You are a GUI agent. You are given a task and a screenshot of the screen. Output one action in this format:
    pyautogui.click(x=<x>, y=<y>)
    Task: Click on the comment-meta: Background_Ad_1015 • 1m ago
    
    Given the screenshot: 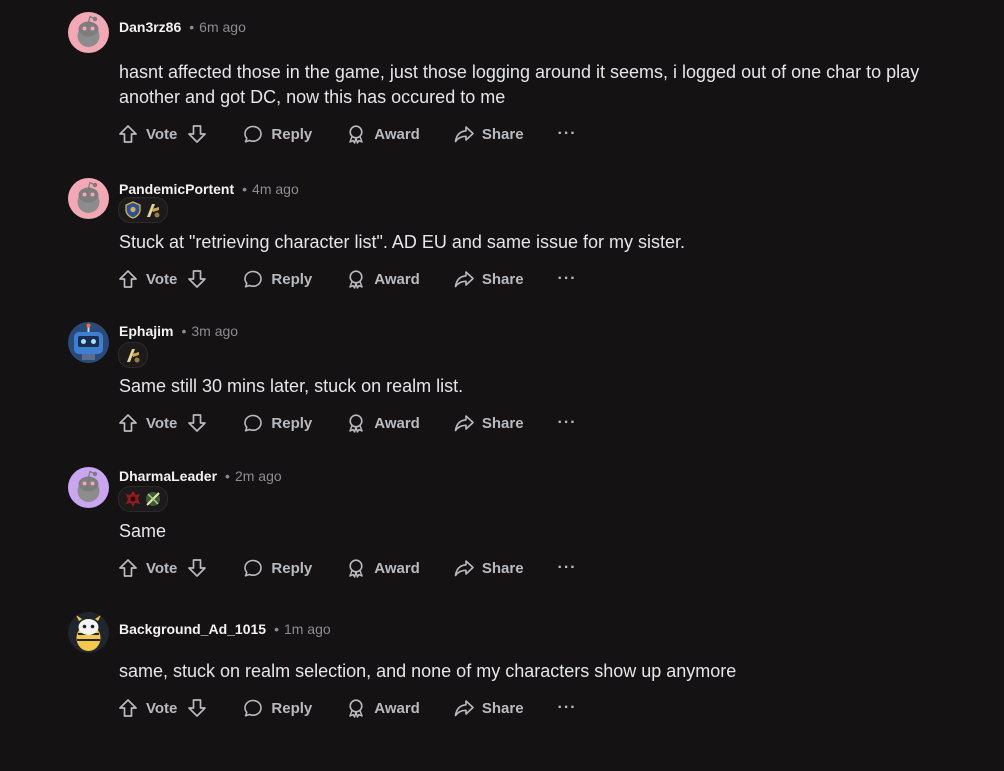 What is the action you would take?
    pyautogui.click(x=225, y=629)
    